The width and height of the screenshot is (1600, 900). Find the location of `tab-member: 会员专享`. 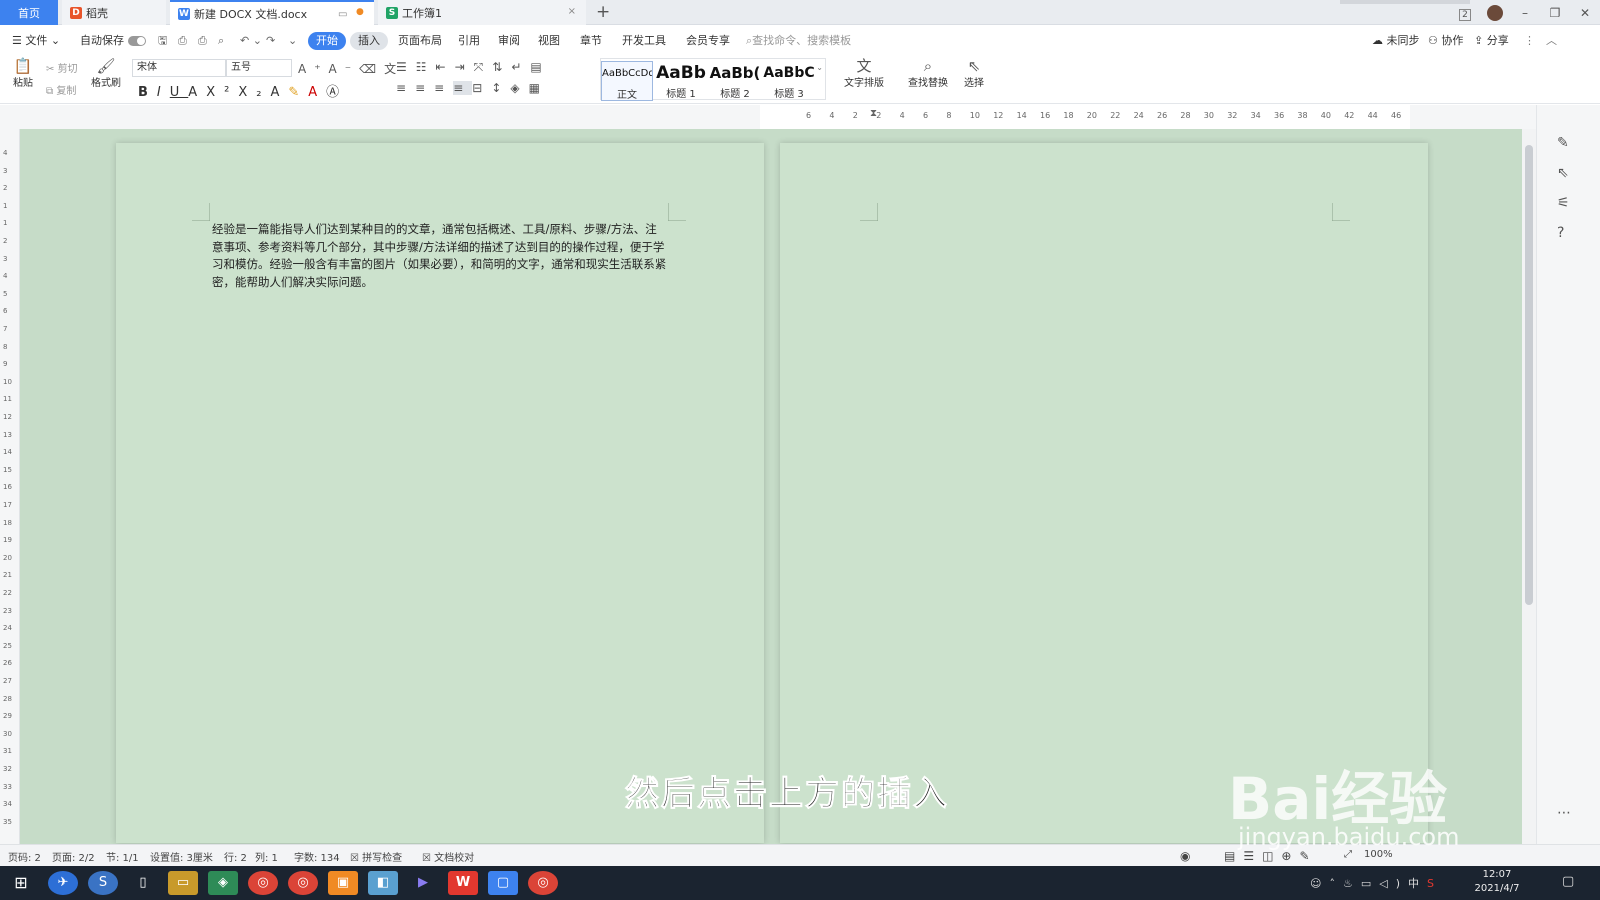

tab-member: 会员专享 is located at coordinates (708, 41).